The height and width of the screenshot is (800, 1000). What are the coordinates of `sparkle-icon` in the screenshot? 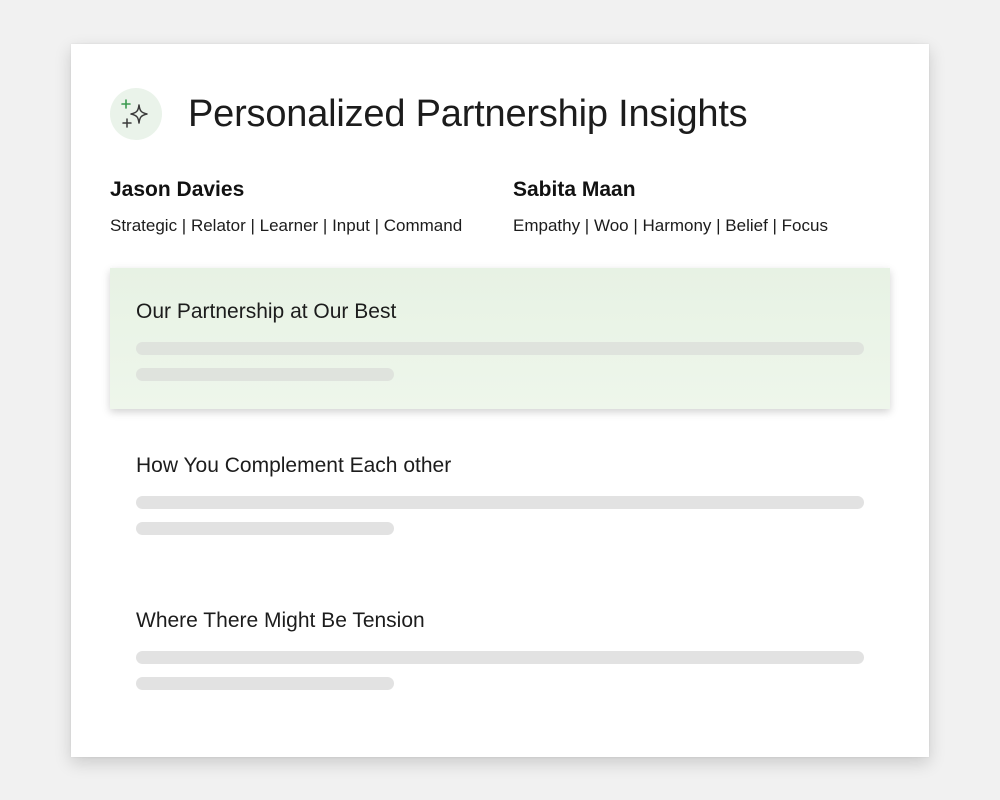 It's located at (136, 114).